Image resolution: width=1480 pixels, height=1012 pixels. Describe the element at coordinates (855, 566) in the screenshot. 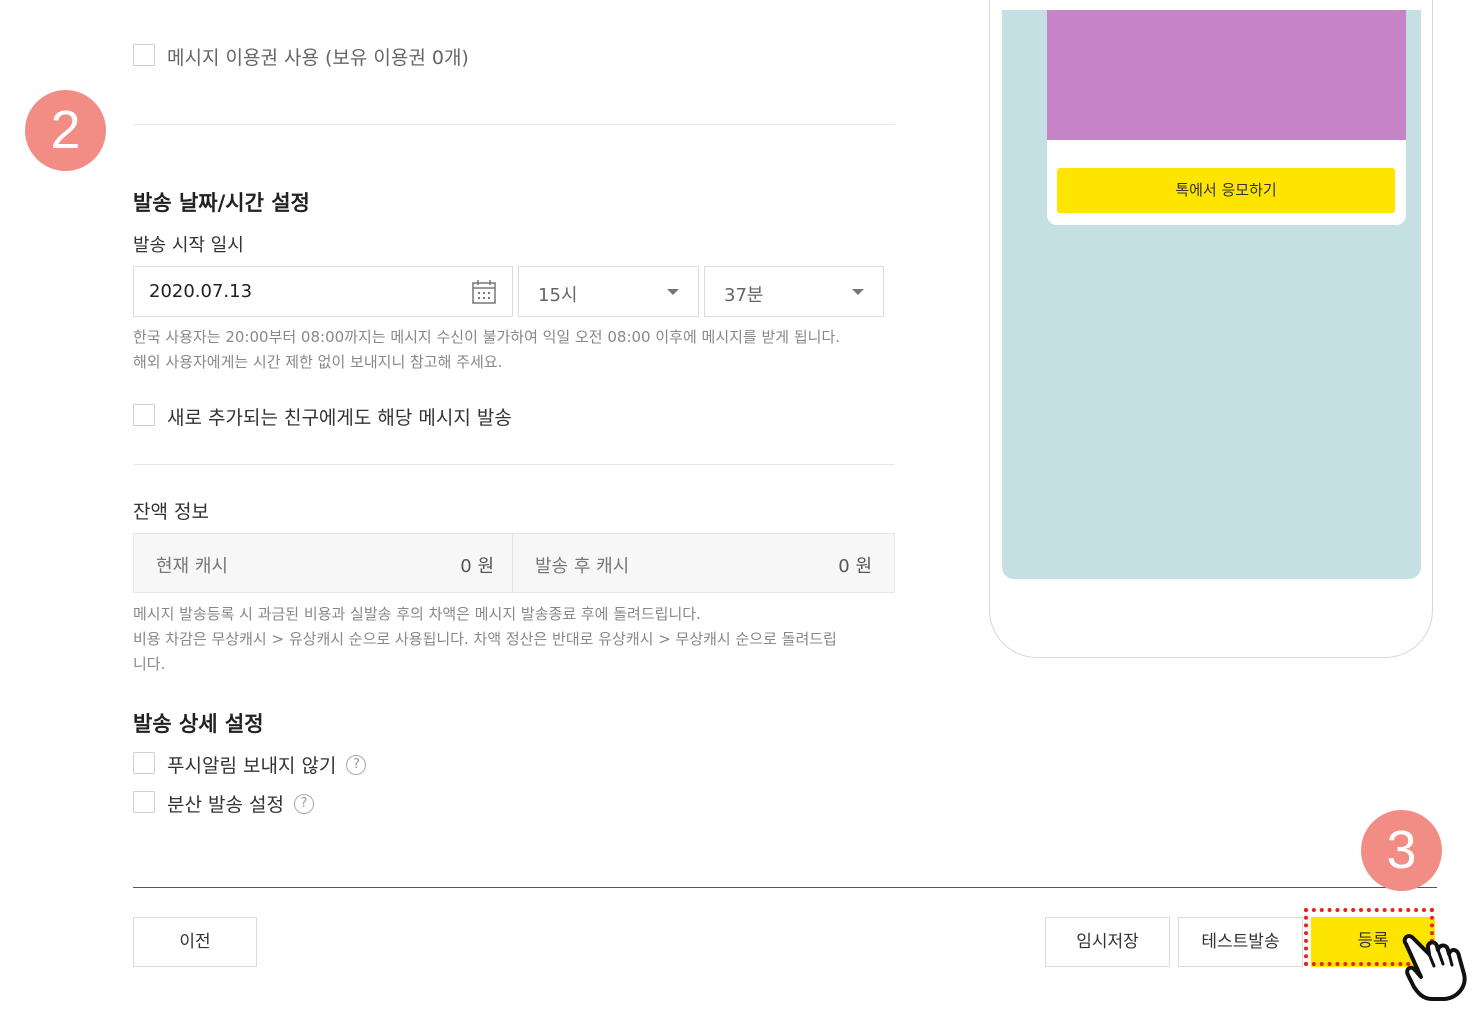

I see `after-cash-value: 0 원` at that location.